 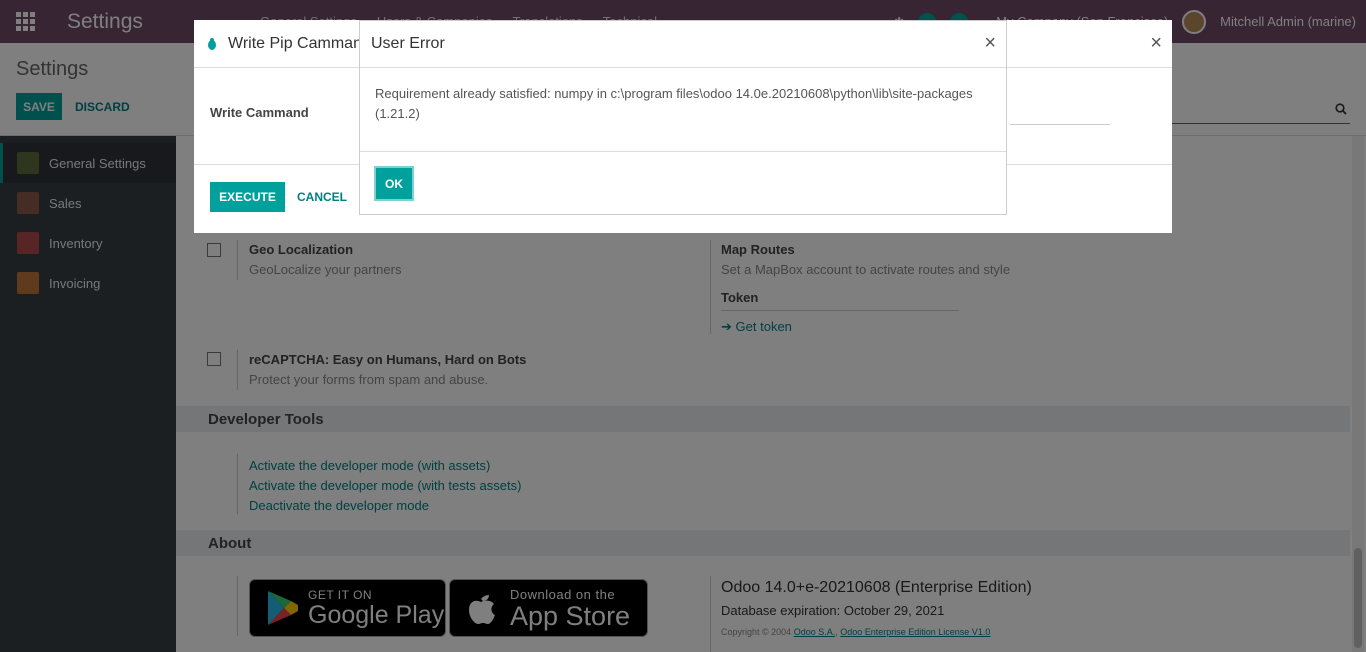 I want to click on dialog-title: User Error, so click(x=408, y=43).